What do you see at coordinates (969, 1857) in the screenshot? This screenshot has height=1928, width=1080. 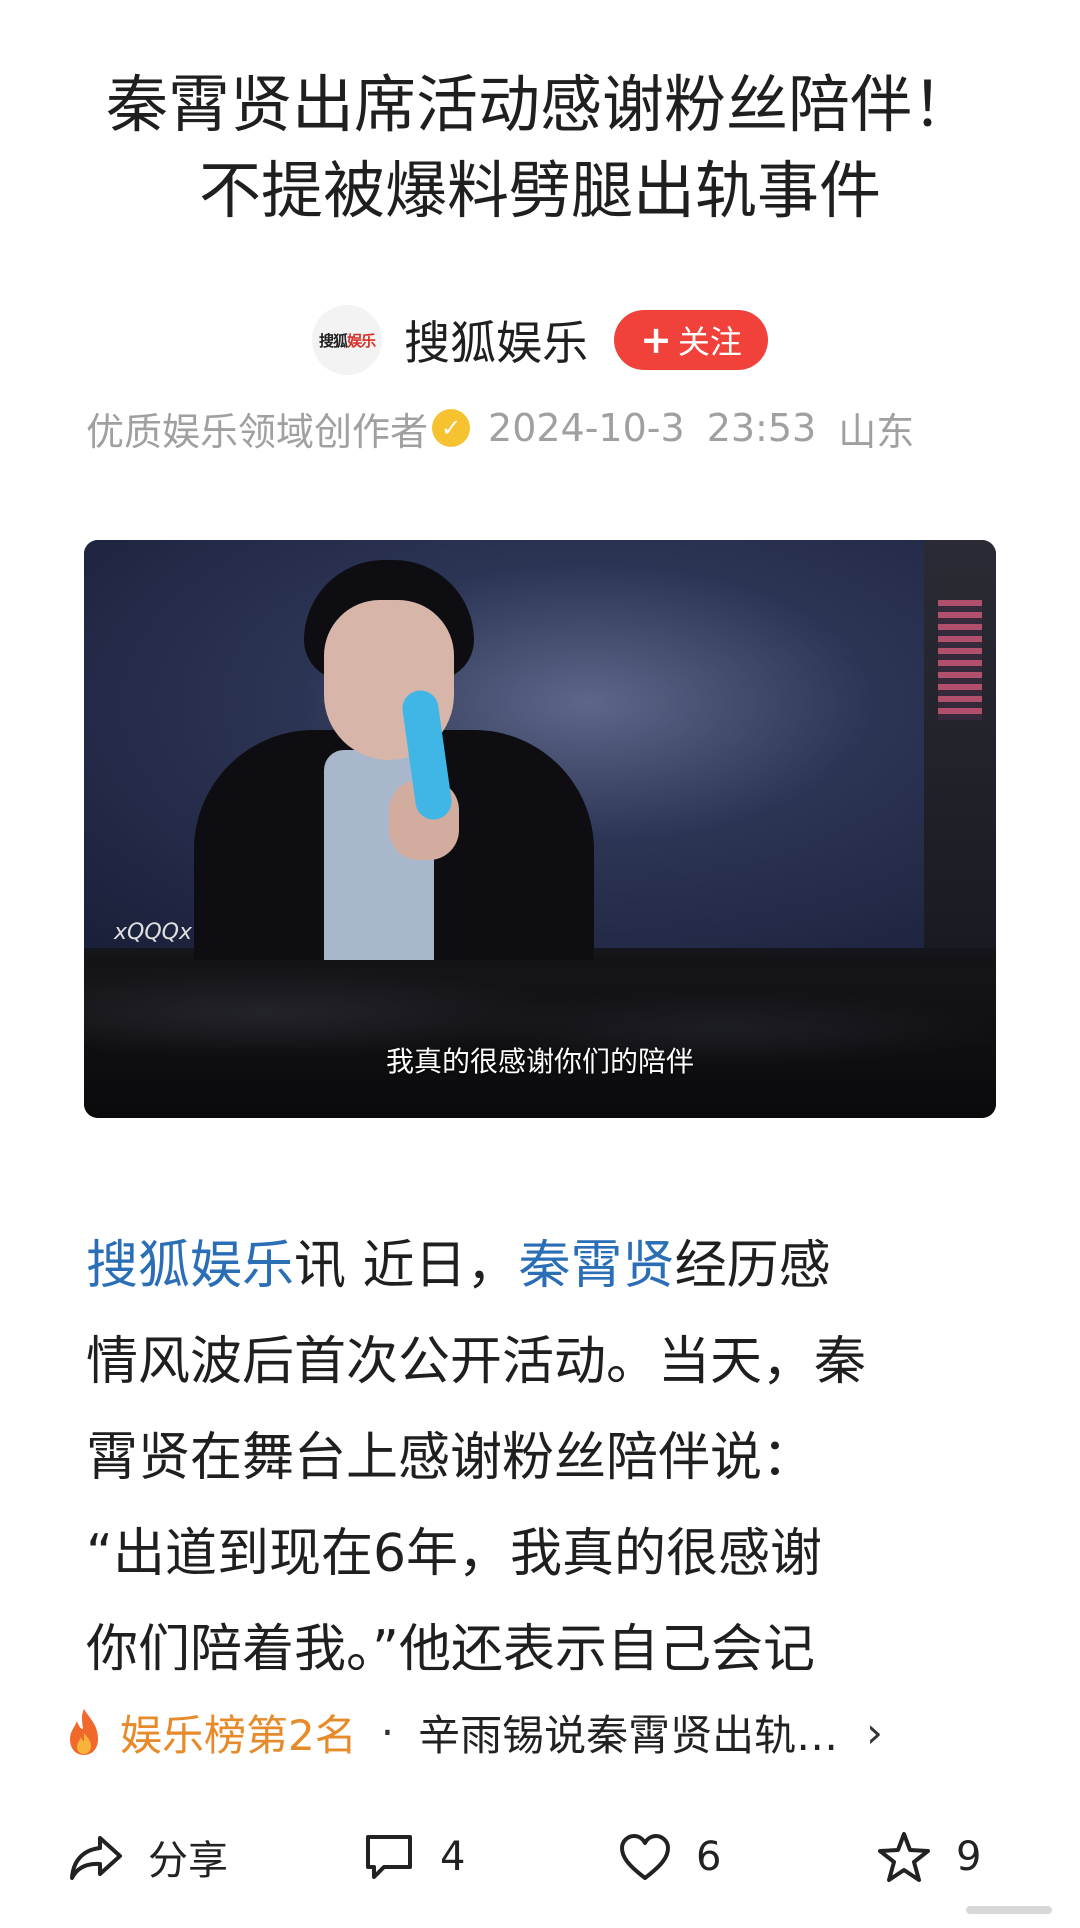 I see `favorite-count: 9` at bounding box center [969, 1857].